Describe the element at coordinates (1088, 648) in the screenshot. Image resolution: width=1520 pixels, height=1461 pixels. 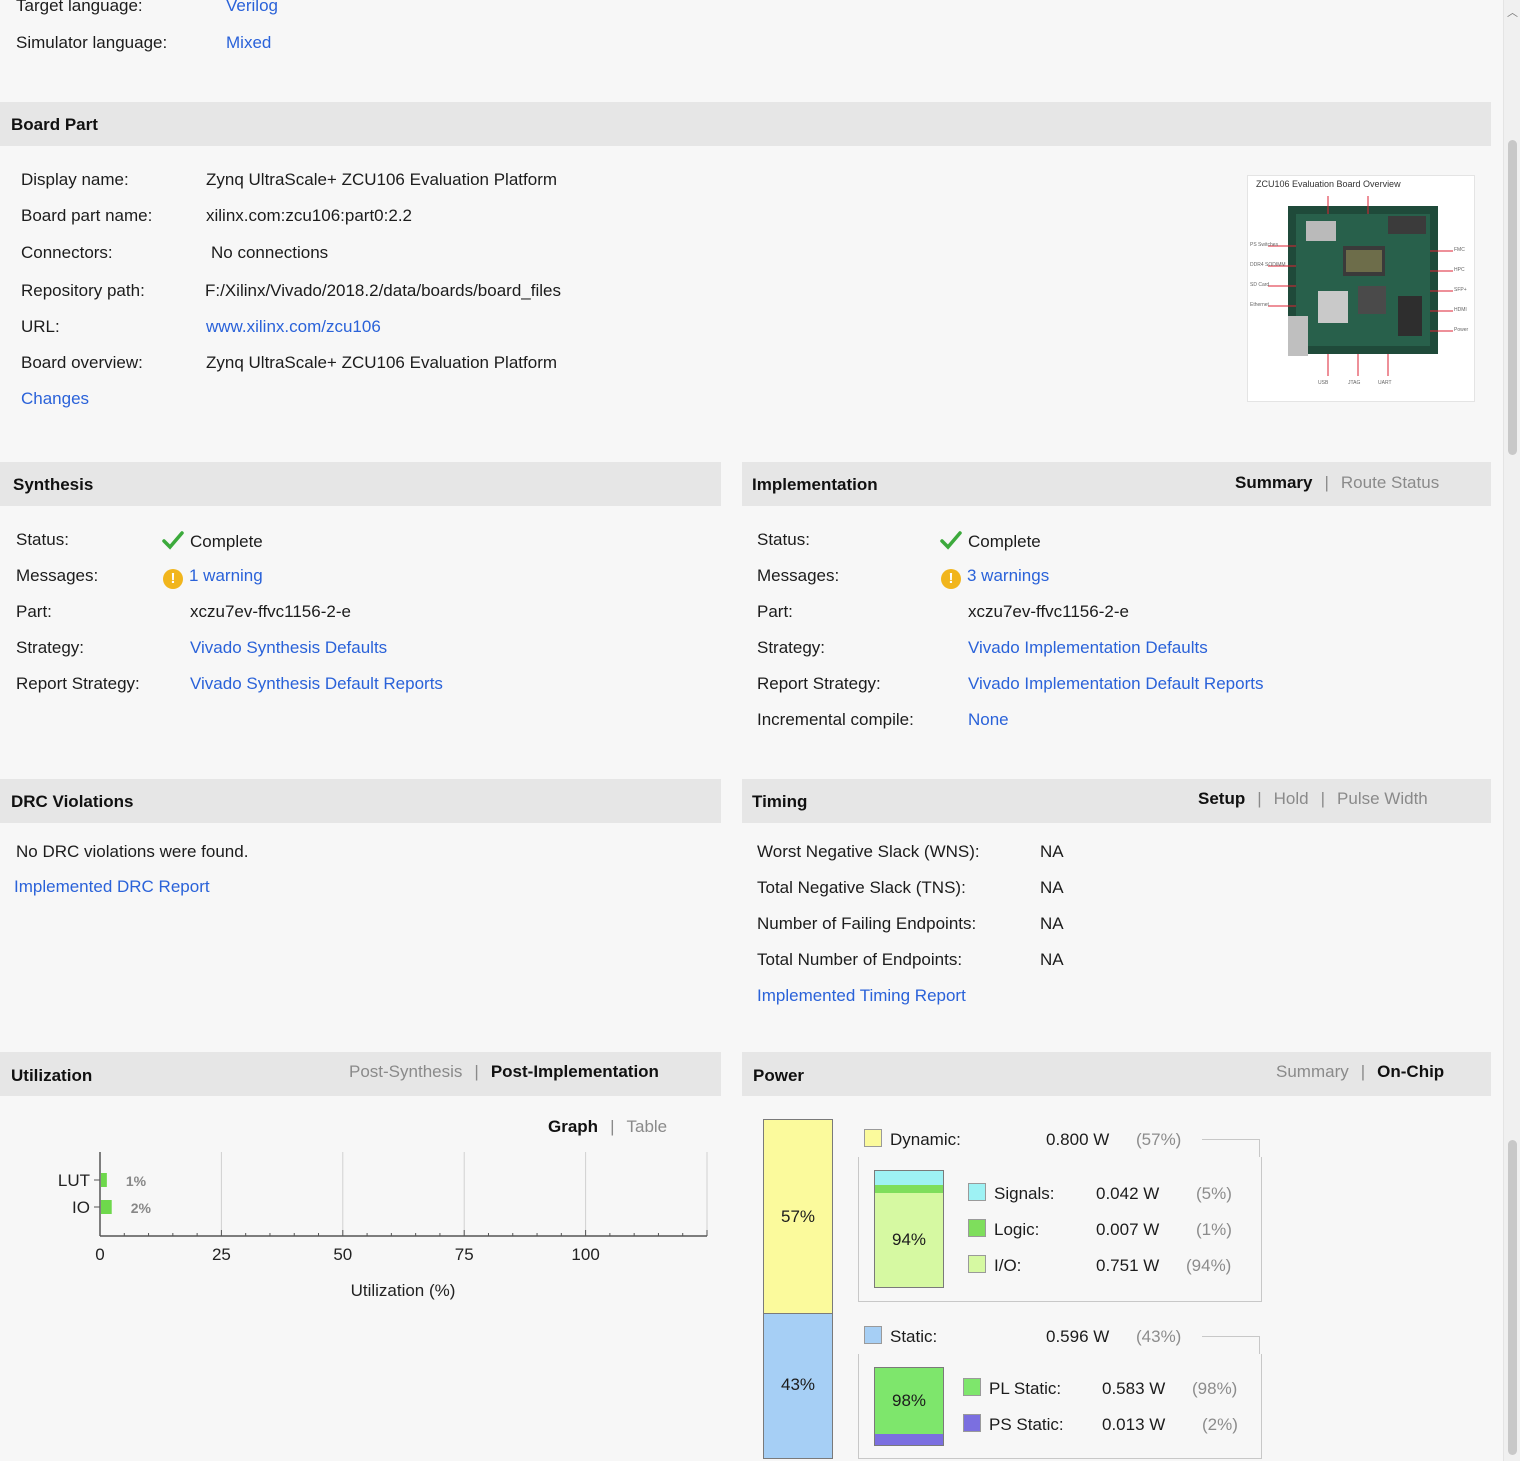
I see `impl-strategy-link: Vivado Implementation Defaults` at that location.